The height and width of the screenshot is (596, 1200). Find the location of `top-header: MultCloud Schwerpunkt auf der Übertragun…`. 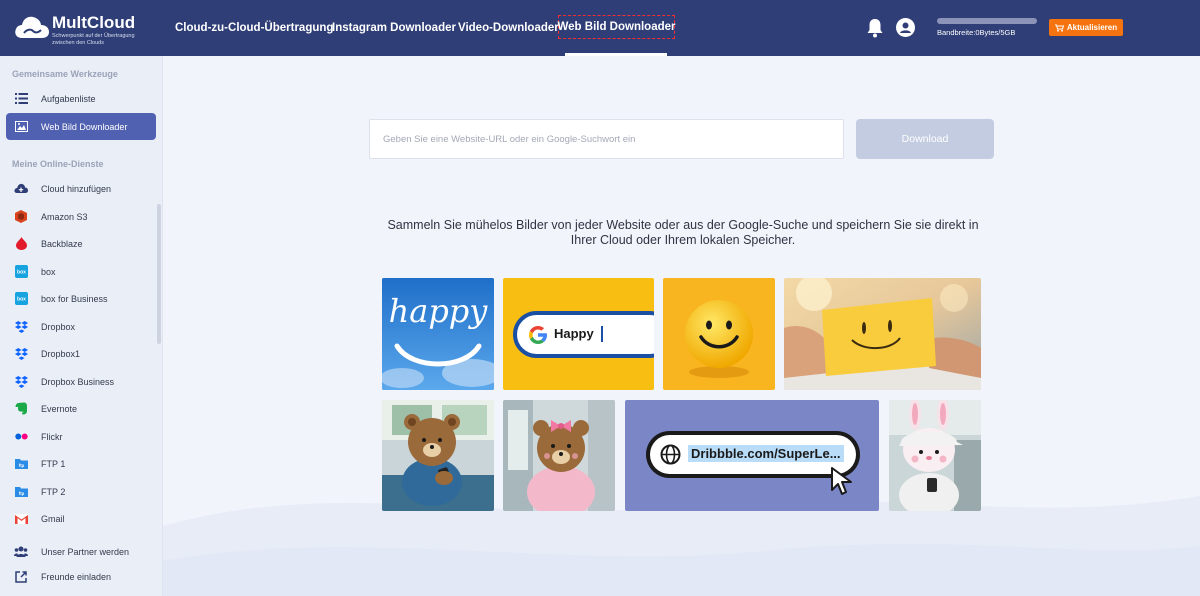

top-header: MultCloud Schwerpunkt auf der Übertragun… is located at coordinates (600, 28).